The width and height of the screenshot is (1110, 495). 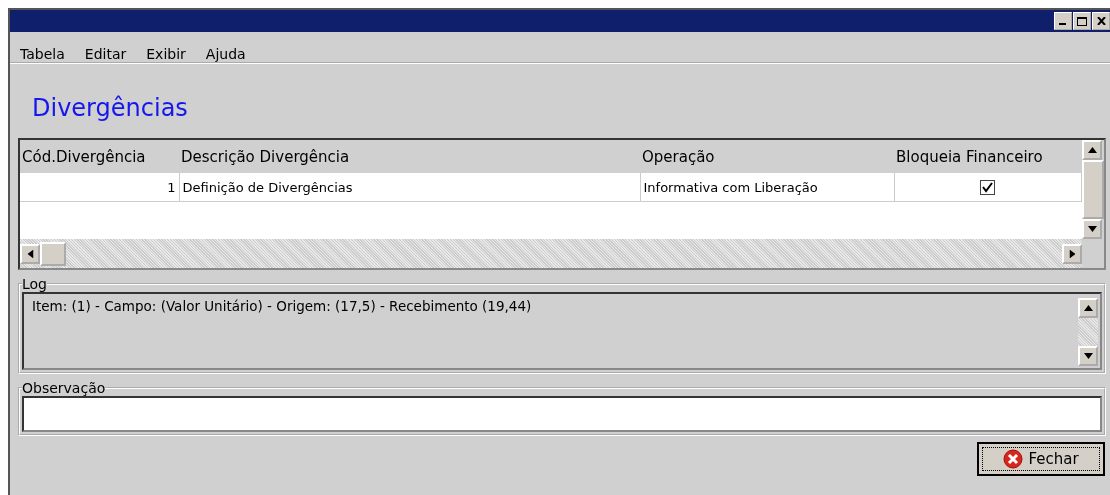 What do you see at coordinates (99, 156) in the screenshot?
I see `column-header: Cód.Divergência` at bounding box center [99, 156].